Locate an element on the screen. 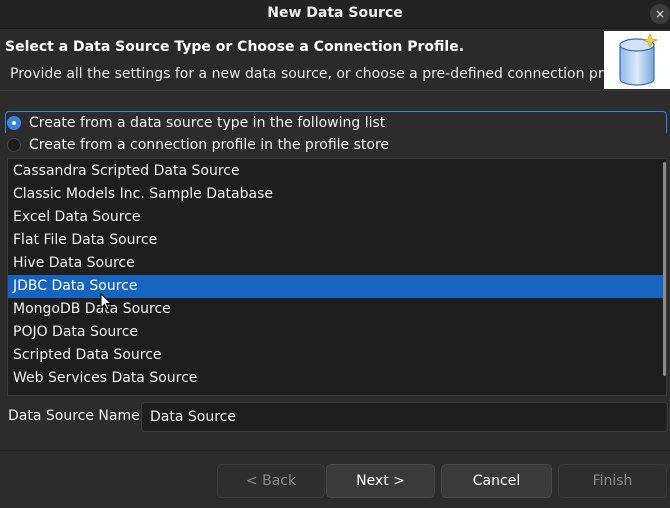  next-button: Next > is located at coordinates (380, 481).